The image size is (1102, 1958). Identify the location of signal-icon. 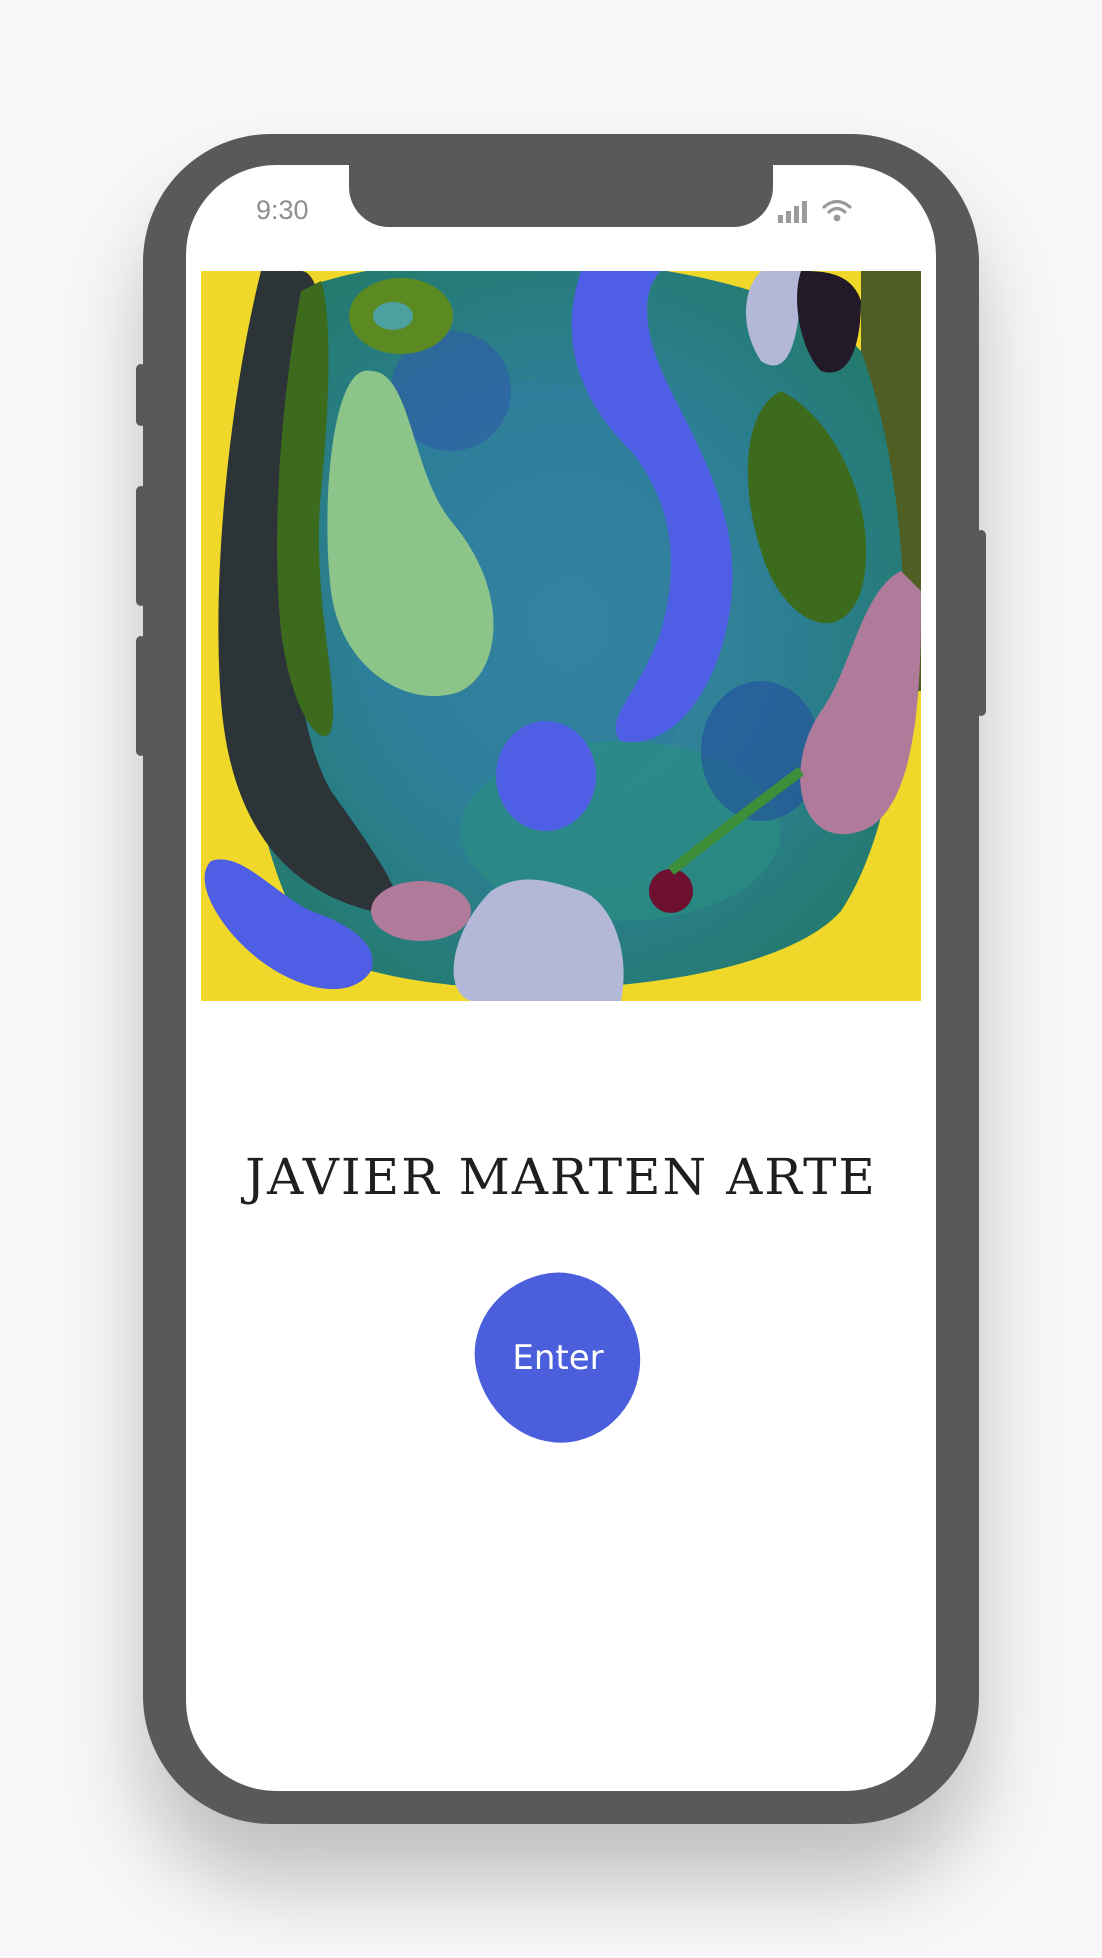
(792, 212).